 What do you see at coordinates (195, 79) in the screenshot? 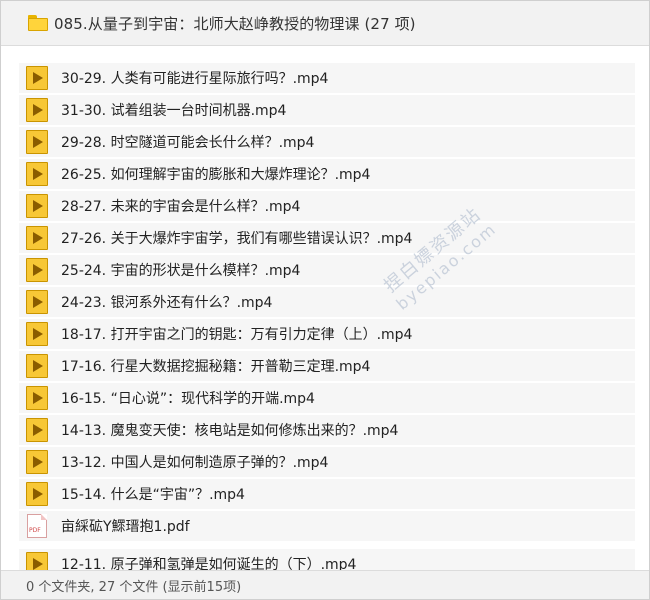
I see `file-name: 30-29. 人类有可能进行星际旅行吗？.mp4` at bounding box center [195, 79].